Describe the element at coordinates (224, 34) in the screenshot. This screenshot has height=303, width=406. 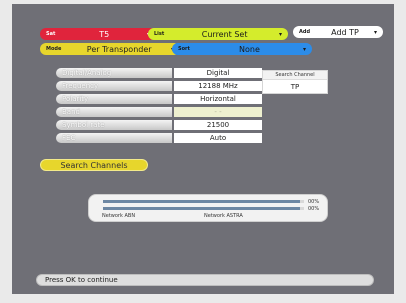
I see `list-value: Current Set` at that location.